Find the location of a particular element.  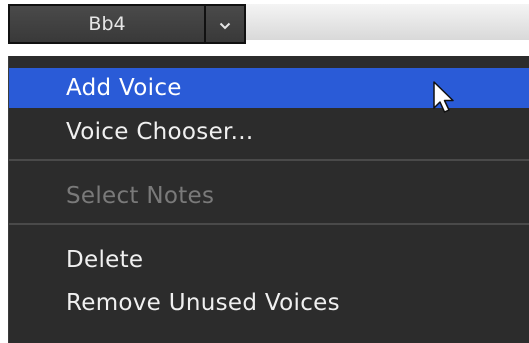

menu-item-delete: Delete is located at coordinates (269, 260).